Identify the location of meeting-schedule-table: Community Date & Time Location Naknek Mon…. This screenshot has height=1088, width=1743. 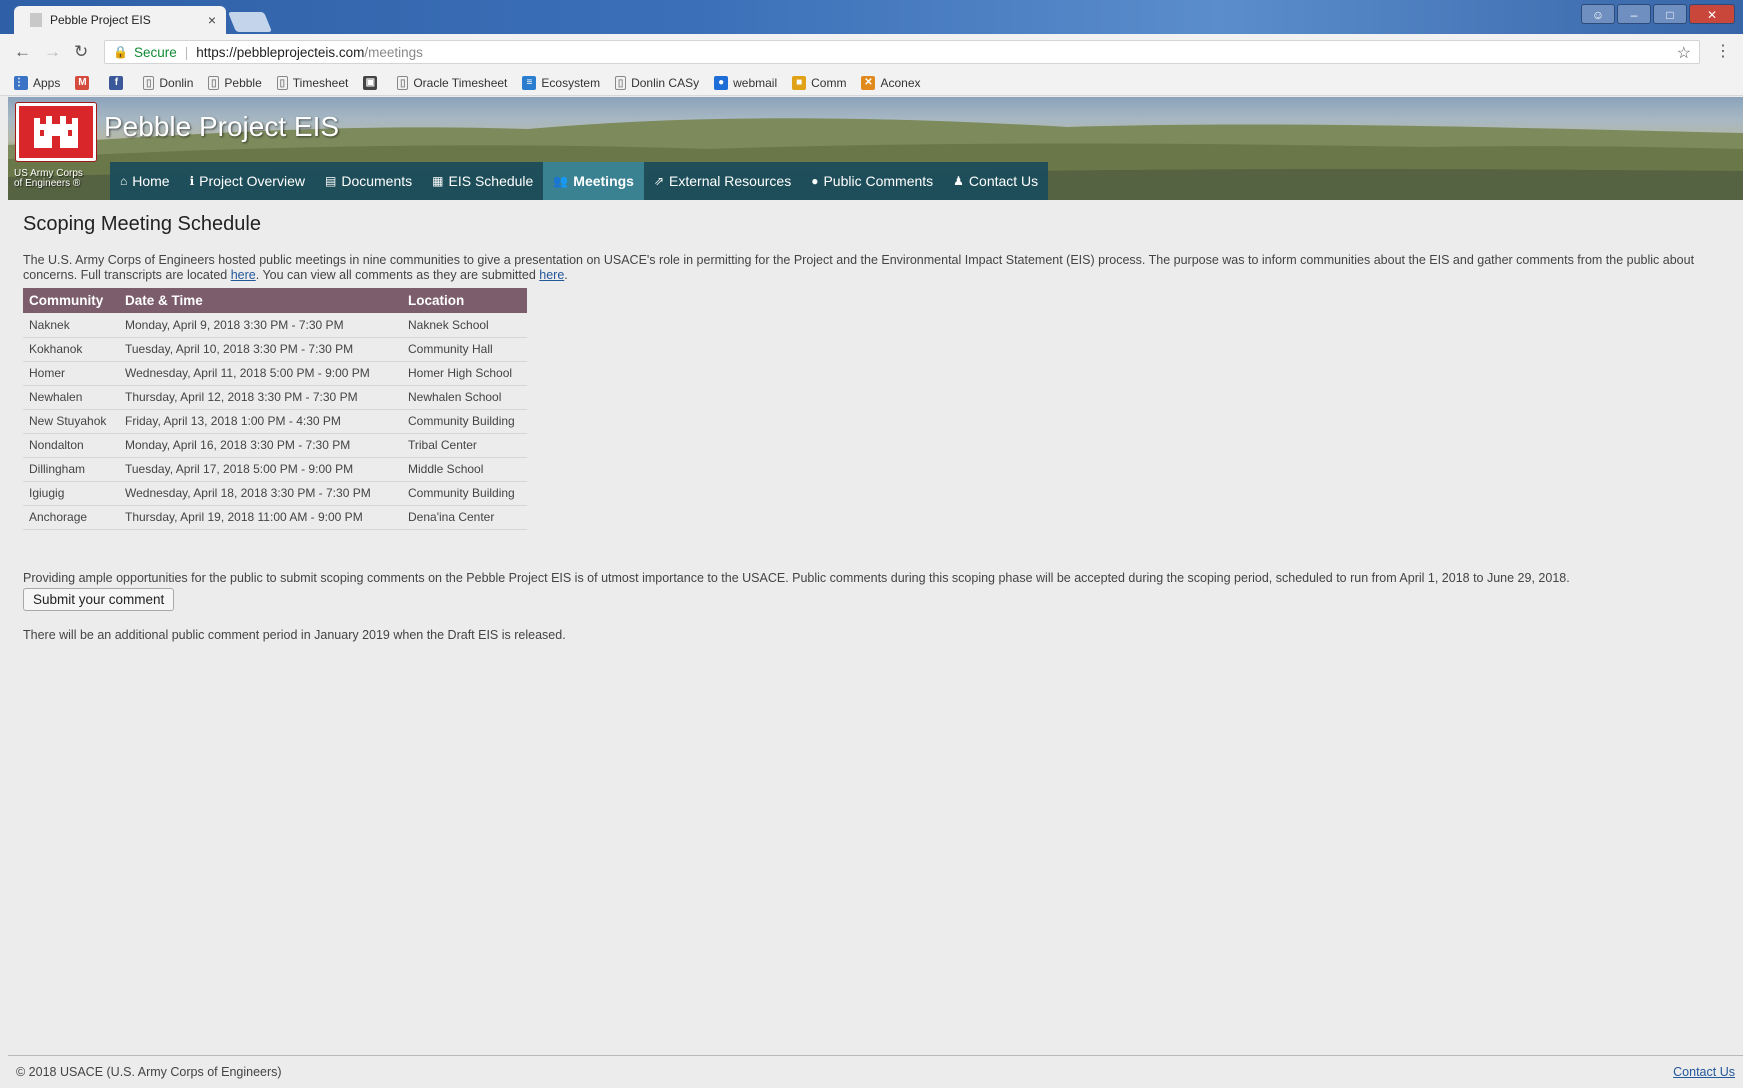
(275, 409).